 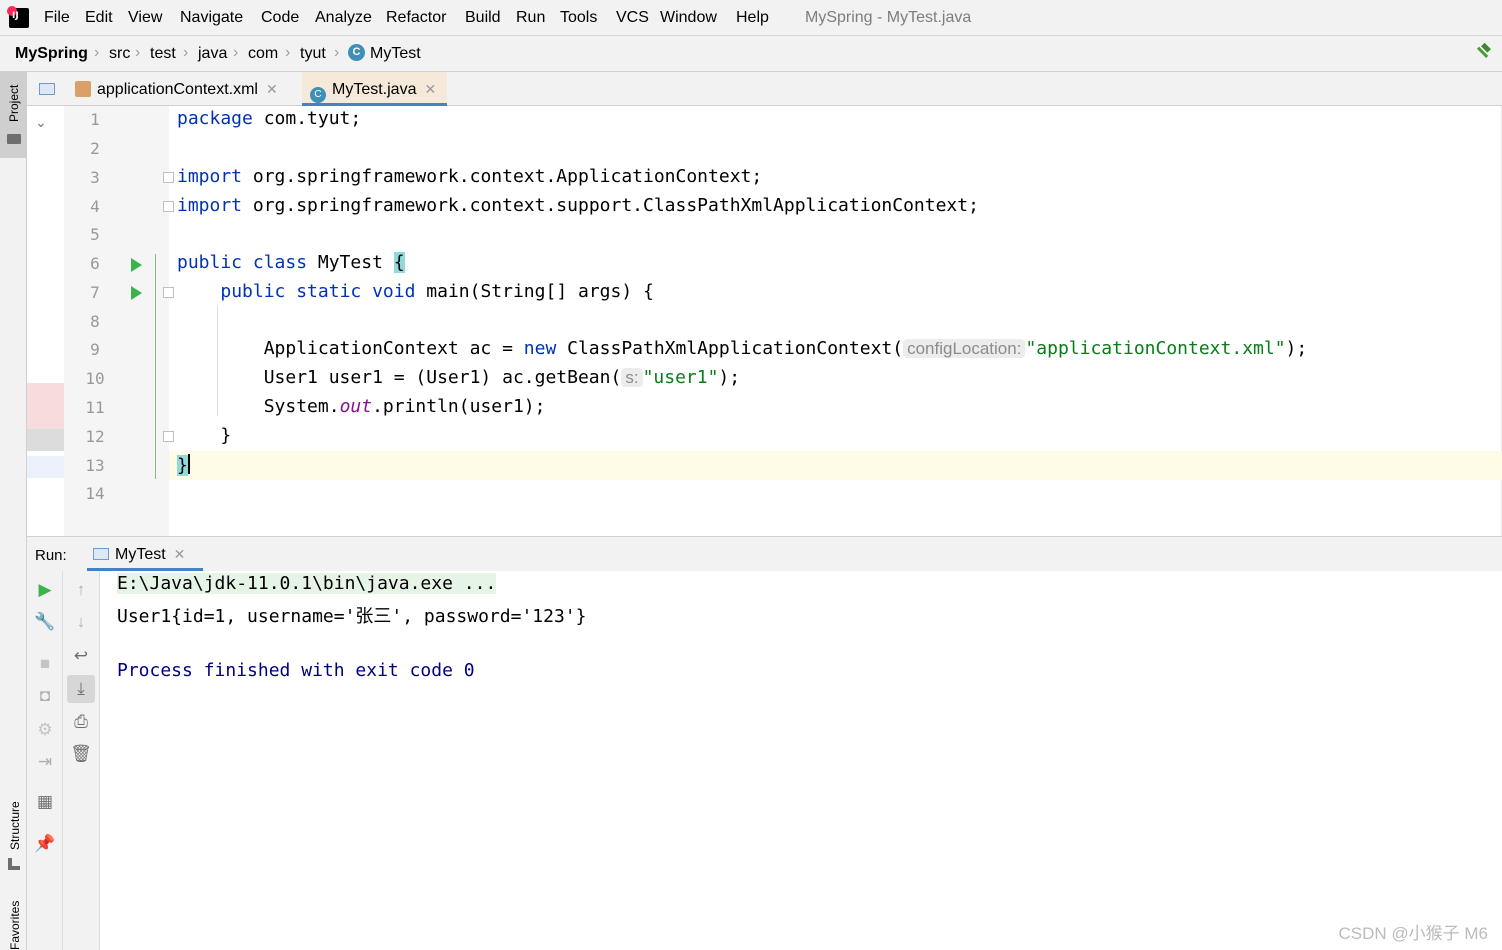 I want to click on tab-label: MyTest.java, so click(x=374, y=89).